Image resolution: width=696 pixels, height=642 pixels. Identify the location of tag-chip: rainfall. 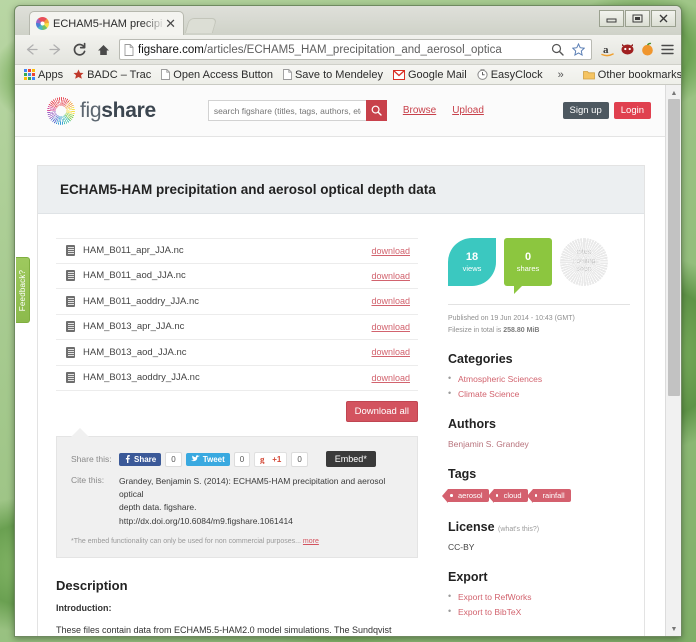
(548, 496).